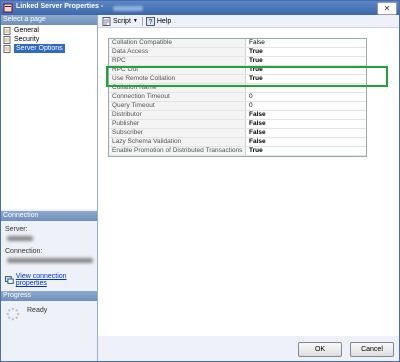 The width and height of the screenshot is (400, 362). What do you see at coordinates (106, 21) in the screenshot?
I see `script-icon` at bounding box center [106, 21].